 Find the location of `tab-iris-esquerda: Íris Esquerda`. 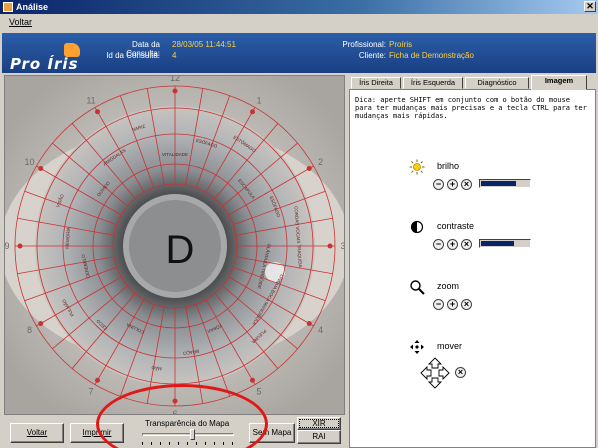

tab-iris-esquerda: Íris Esquerda is located at coordinates (433, 83).